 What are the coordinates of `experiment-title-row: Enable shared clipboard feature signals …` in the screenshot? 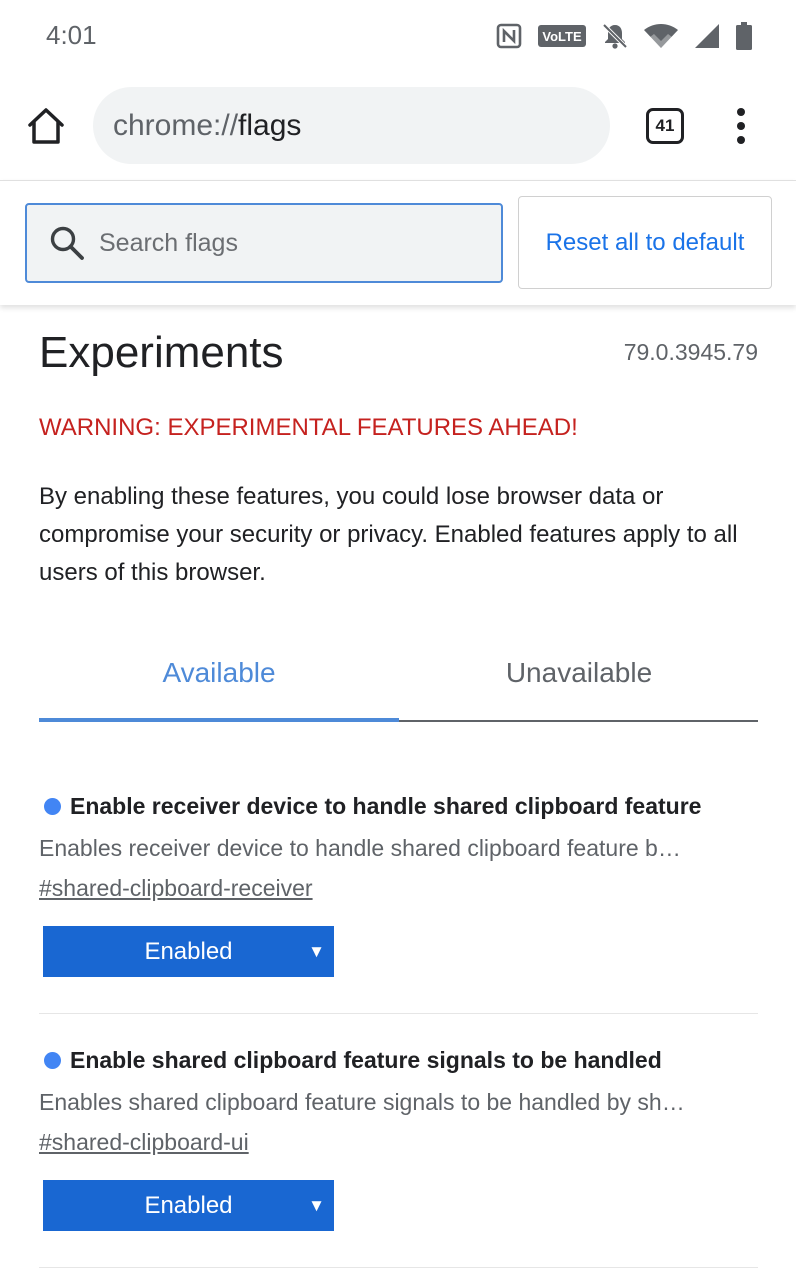 It's located at (398, 1060).